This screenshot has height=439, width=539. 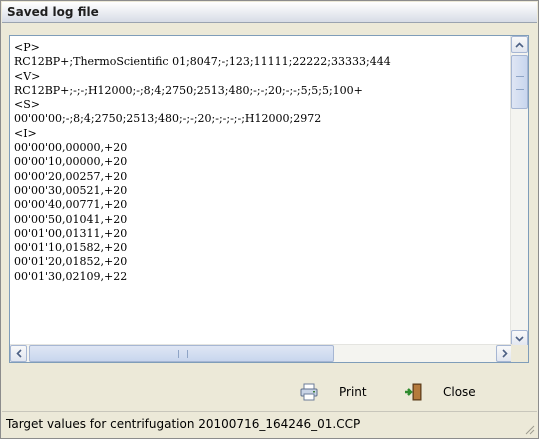 I want to click on log-line: 00'01'10,01582,+20, so click(x=71, y=248).